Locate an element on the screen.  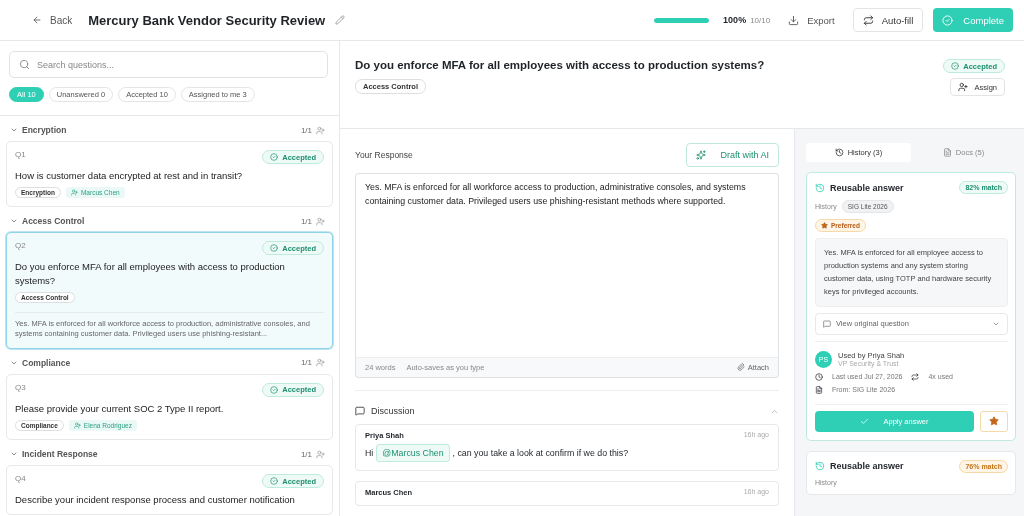
question-text: How is customer data encrypted at rest and in transit? is located at coordinates (129, 176).